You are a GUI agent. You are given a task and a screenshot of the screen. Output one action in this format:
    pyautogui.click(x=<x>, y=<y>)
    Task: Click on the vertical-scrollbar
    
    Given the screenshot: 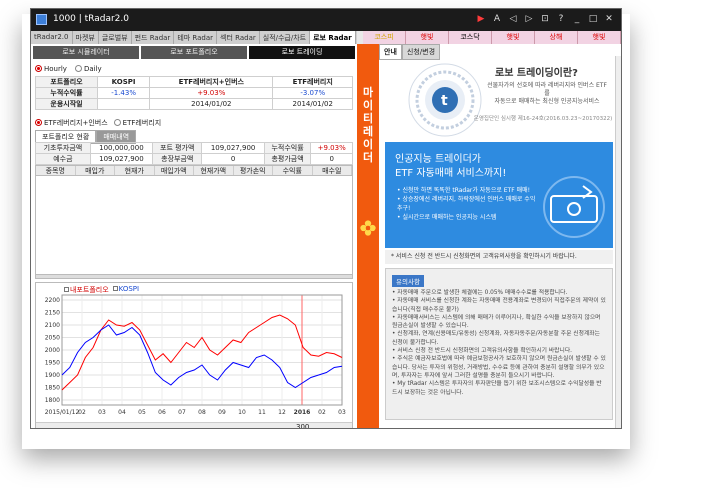 What is the action you would take?
    pyautogui.click(x=618, y=242)
    